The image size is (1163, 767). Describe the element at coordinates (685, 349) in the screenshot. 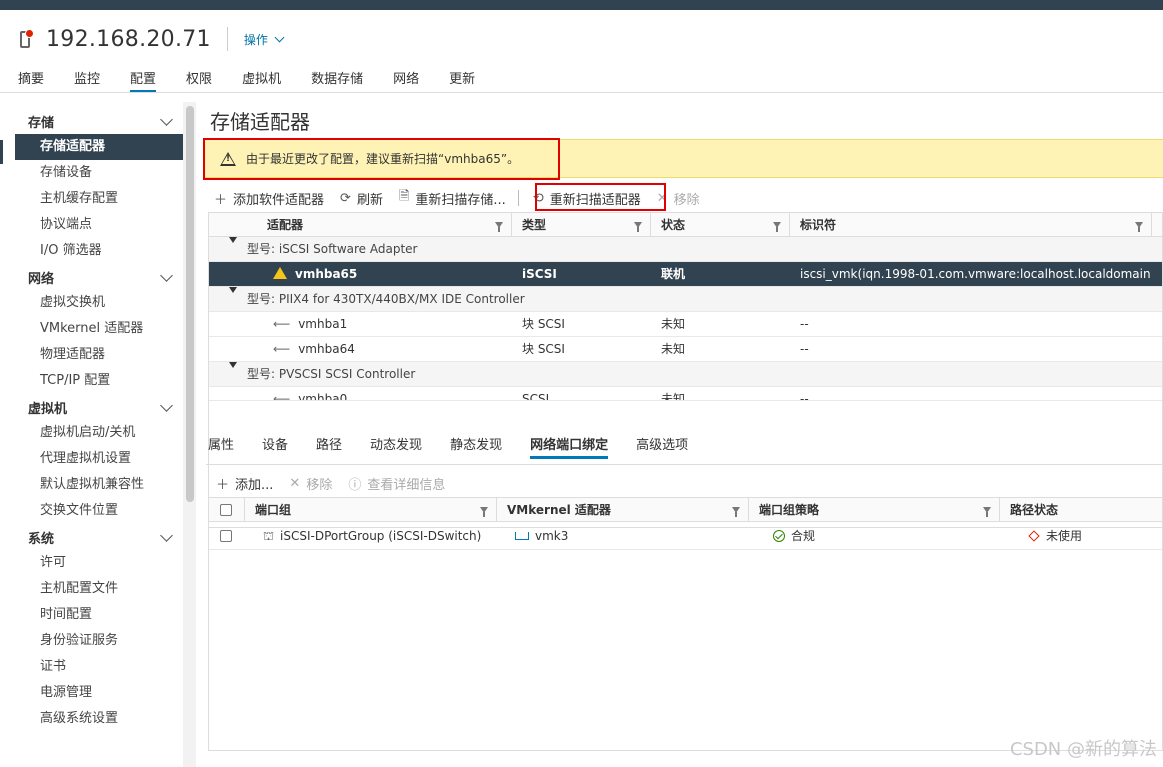

I see `table-row: ⟵ vmhba64 块 SCSI 未知 --` at that location.